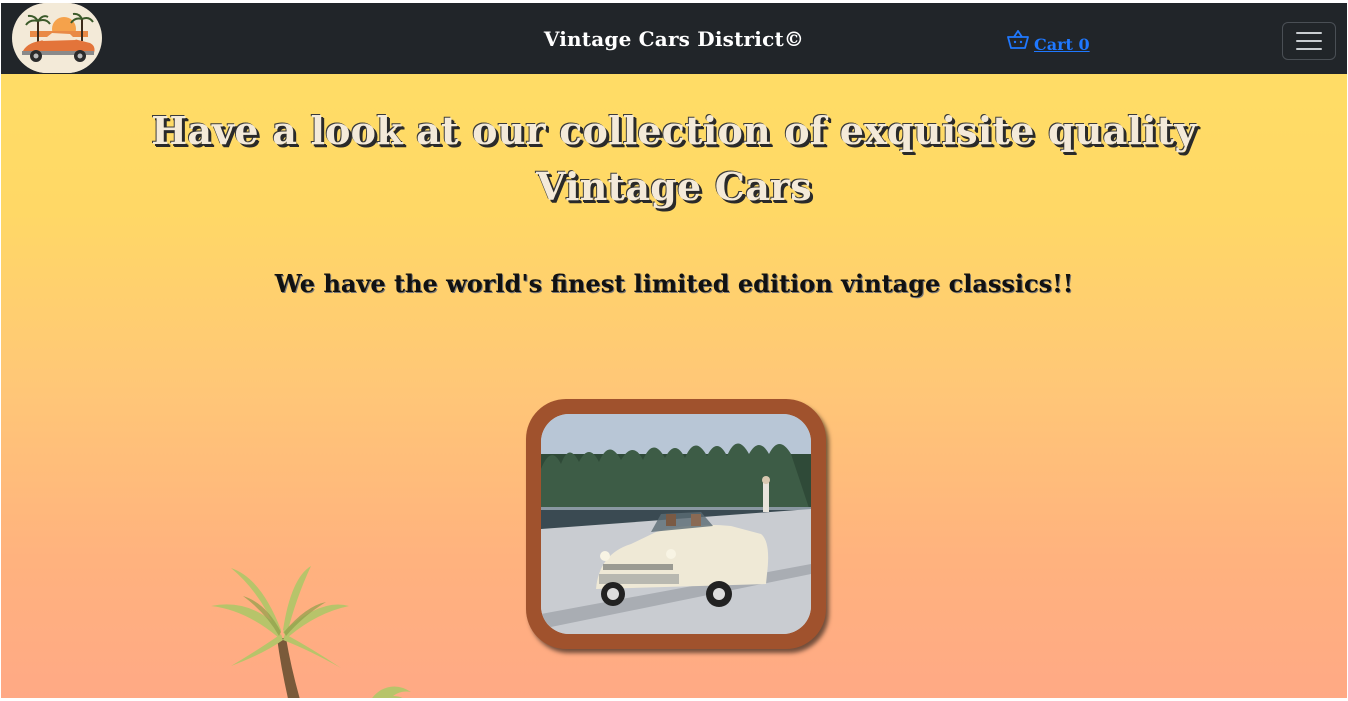  I want to click on featured-car-image, so click(676, 524).